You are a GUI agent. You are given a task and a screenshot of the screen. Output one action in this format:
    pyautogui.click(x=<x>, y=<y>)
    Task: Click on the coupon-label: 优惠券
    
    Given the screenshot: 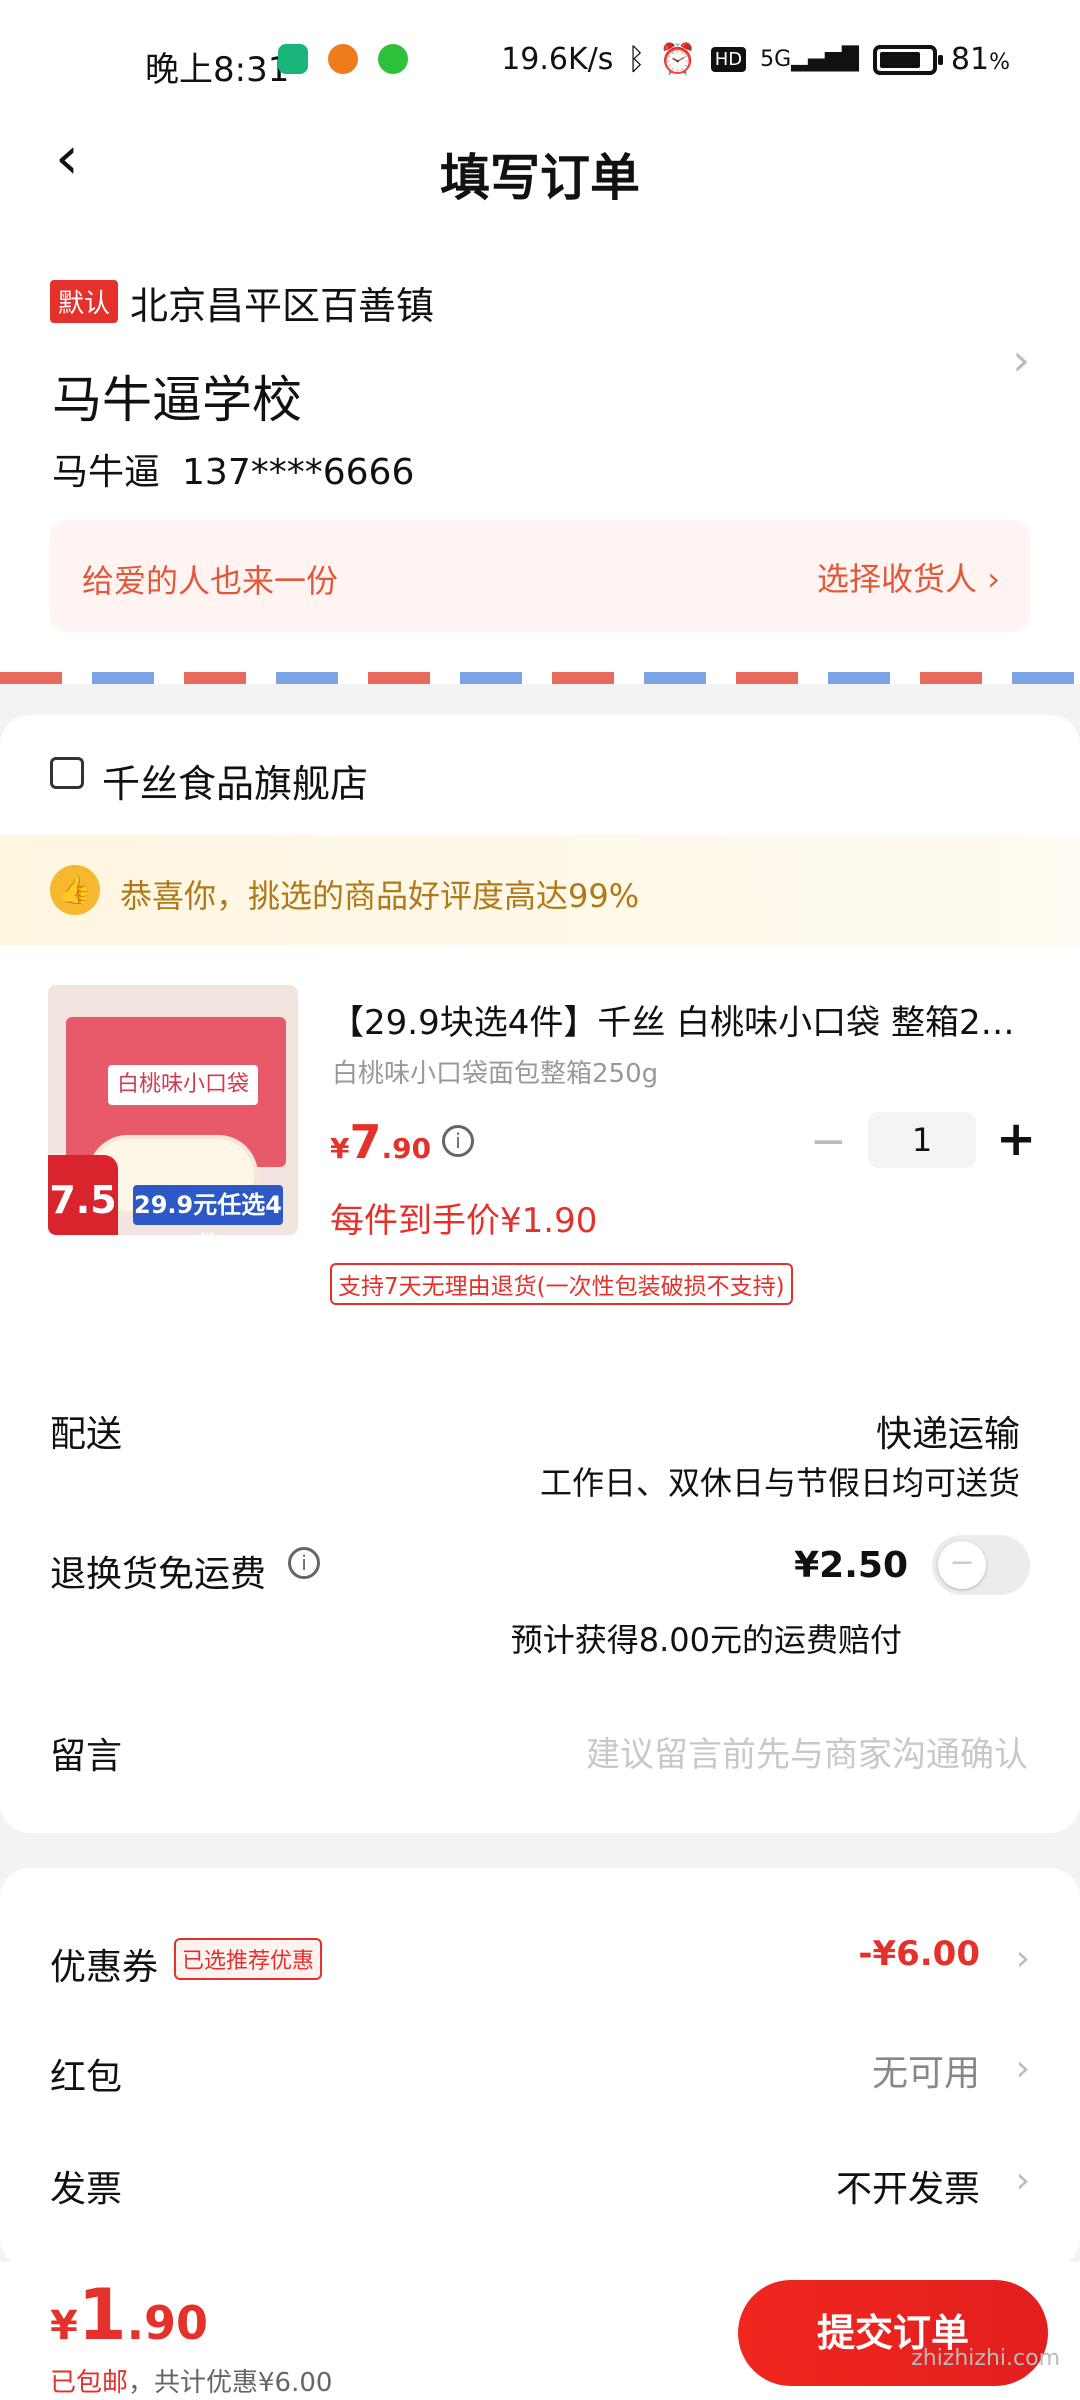 What is the action you would take?
    pyautogui.click(x=104, y=1967)
    